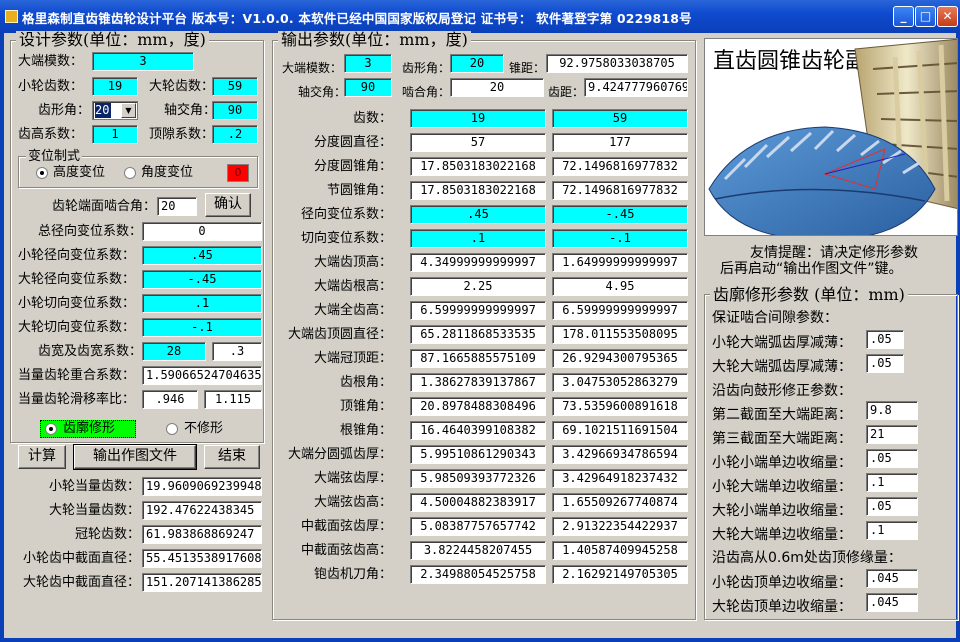 This screenshot has width=960, height=642. What do you see at coordinates (885, 339) in the screenshot?
I see `backlash-small-input: .05` at bounding box center [885, 339].